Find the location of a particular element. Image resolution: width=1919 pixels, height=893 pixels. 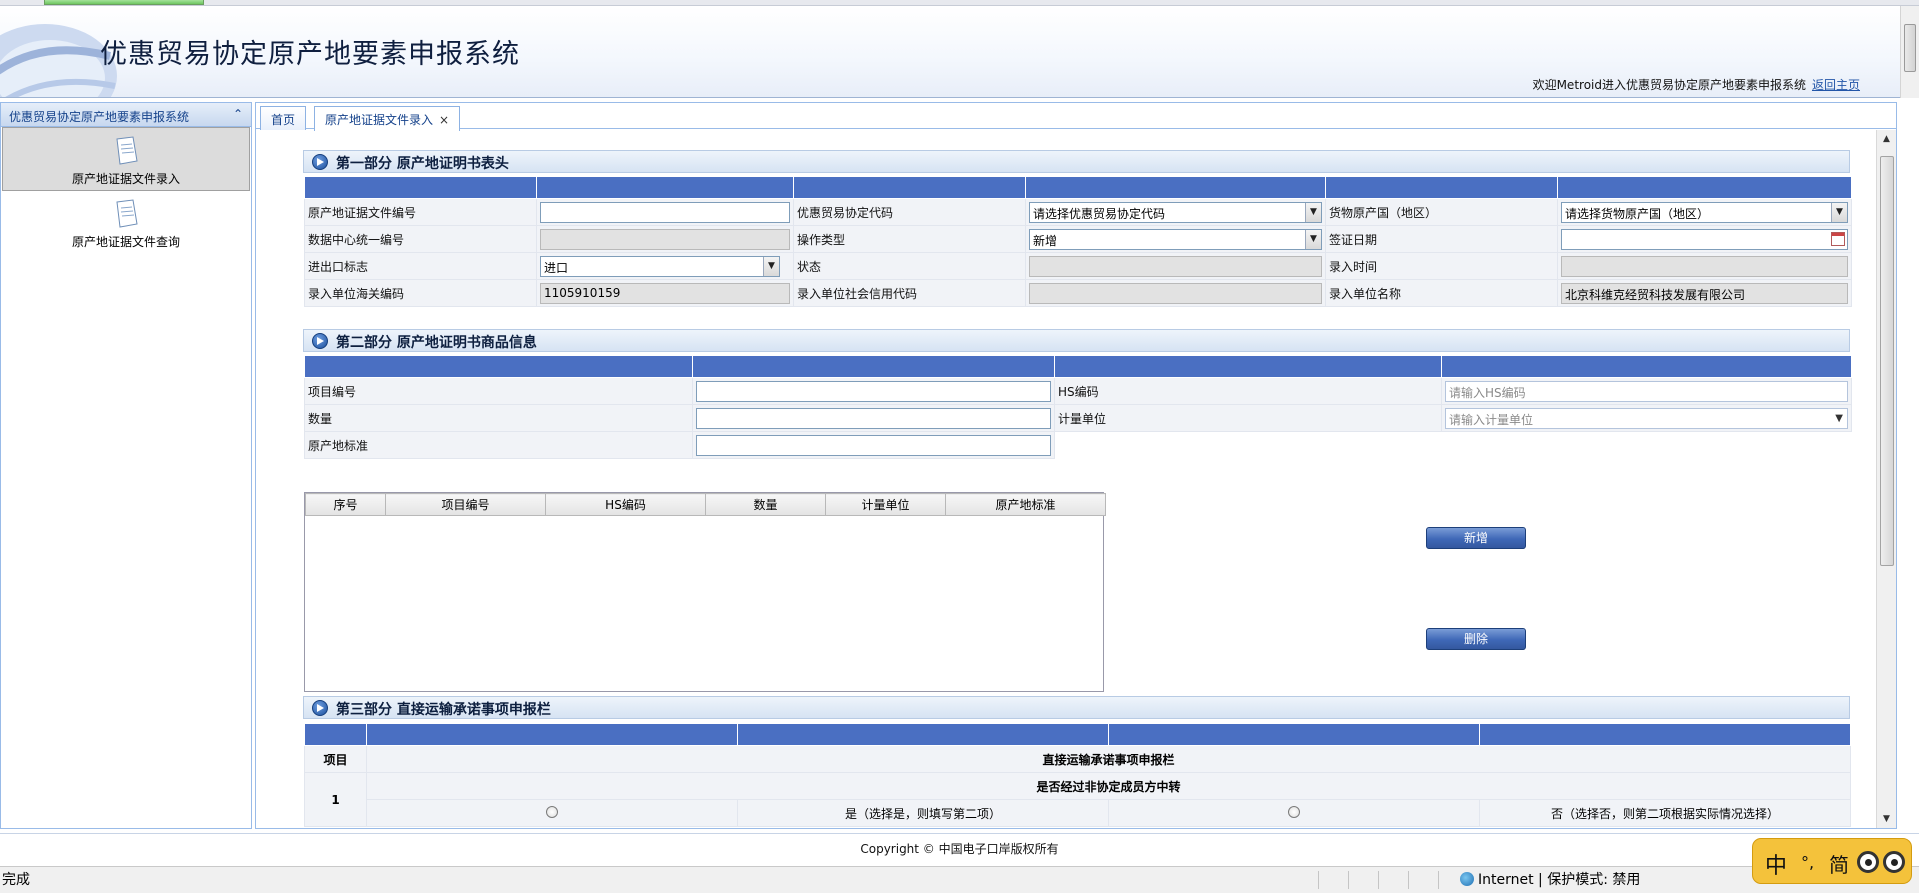

tab-home: 首页 is located at coordinates (283, 118).